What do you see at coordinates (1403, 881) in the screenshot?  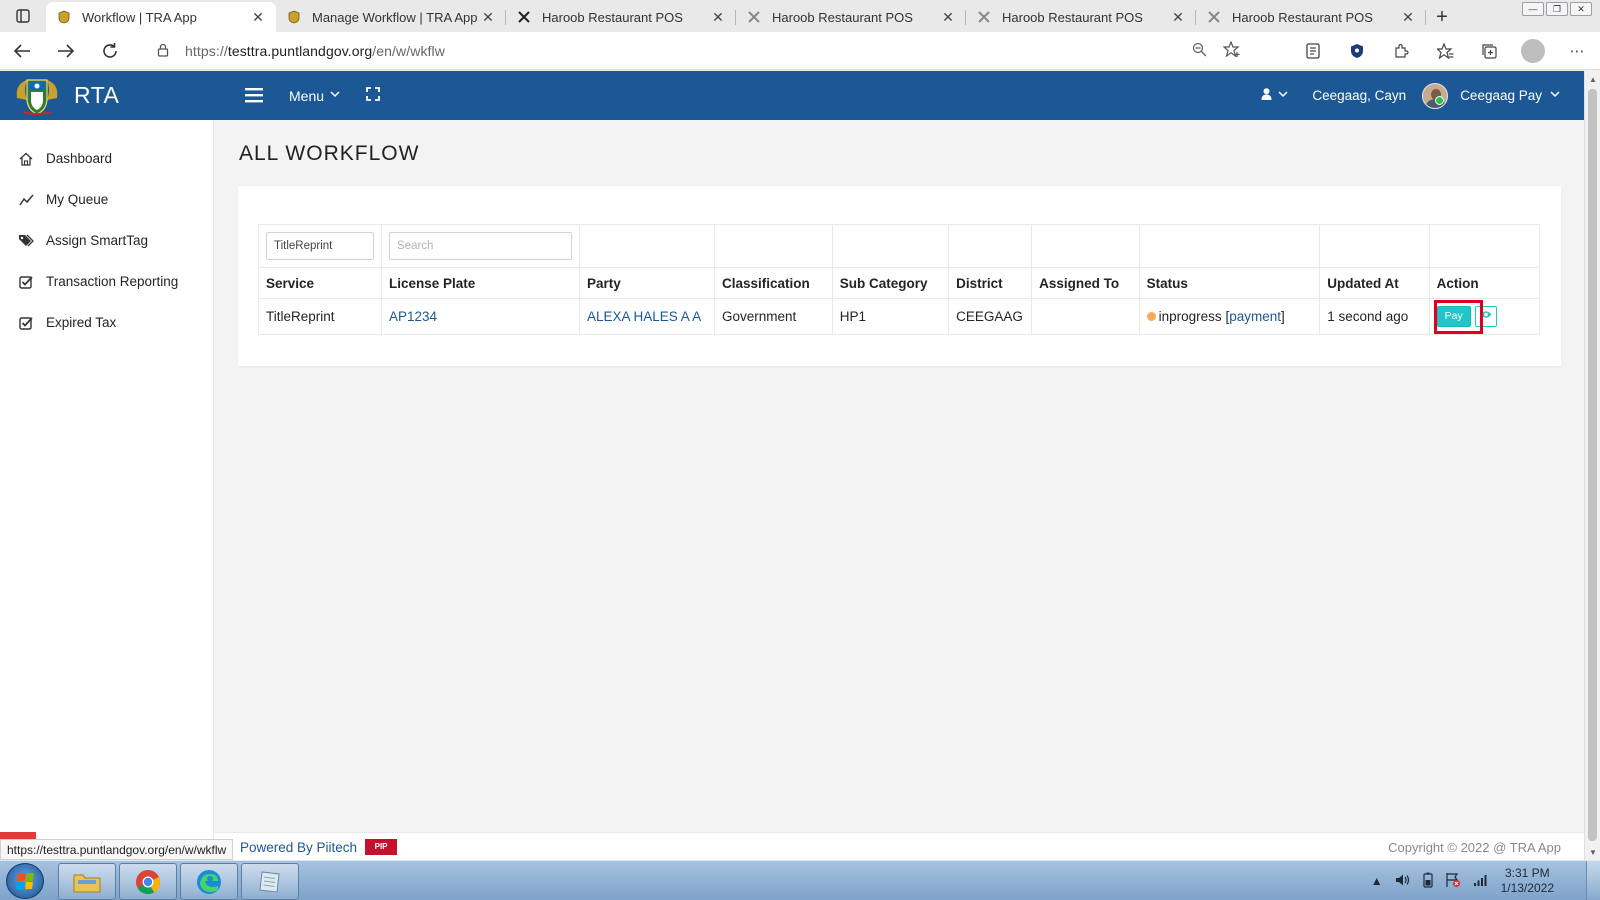 I see `volume-icon` at bounding box center [1403, 881].